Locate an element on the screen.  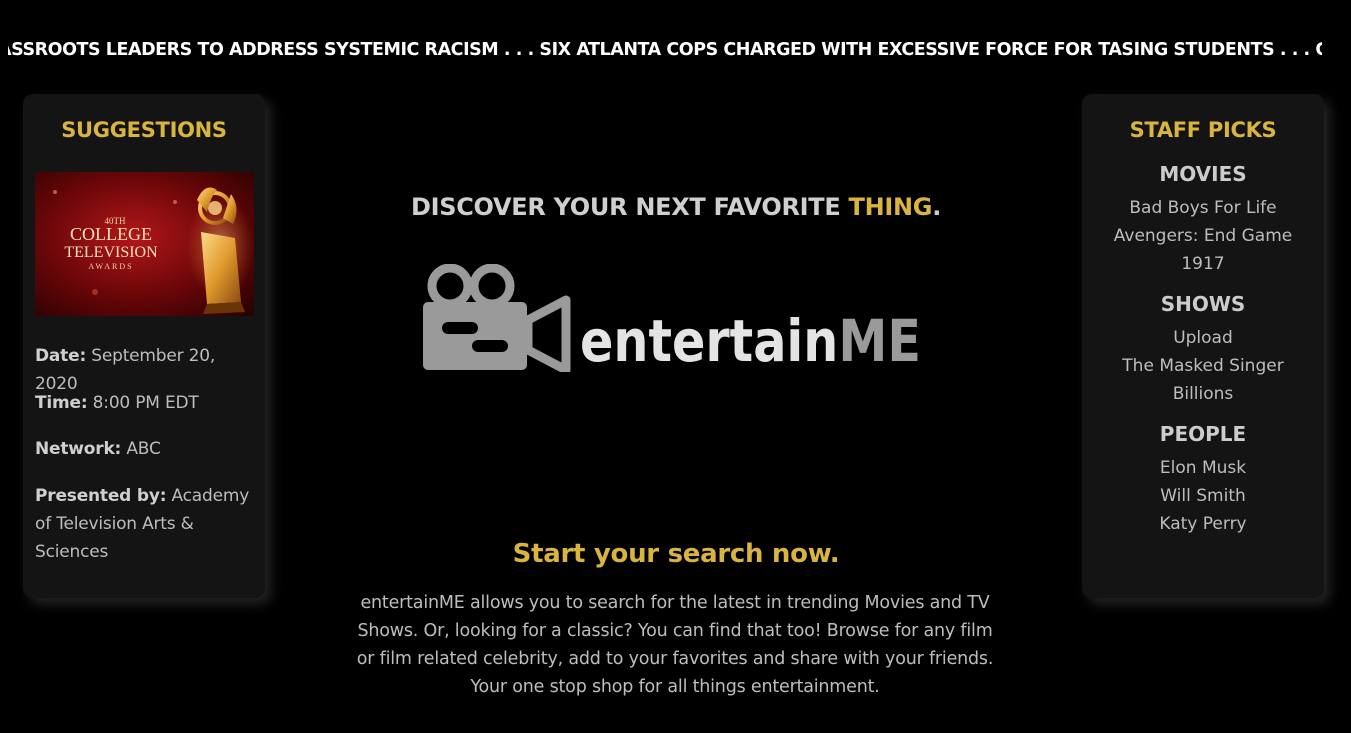
movies-heading: MOVIES is located at coordinates (1203, 174).